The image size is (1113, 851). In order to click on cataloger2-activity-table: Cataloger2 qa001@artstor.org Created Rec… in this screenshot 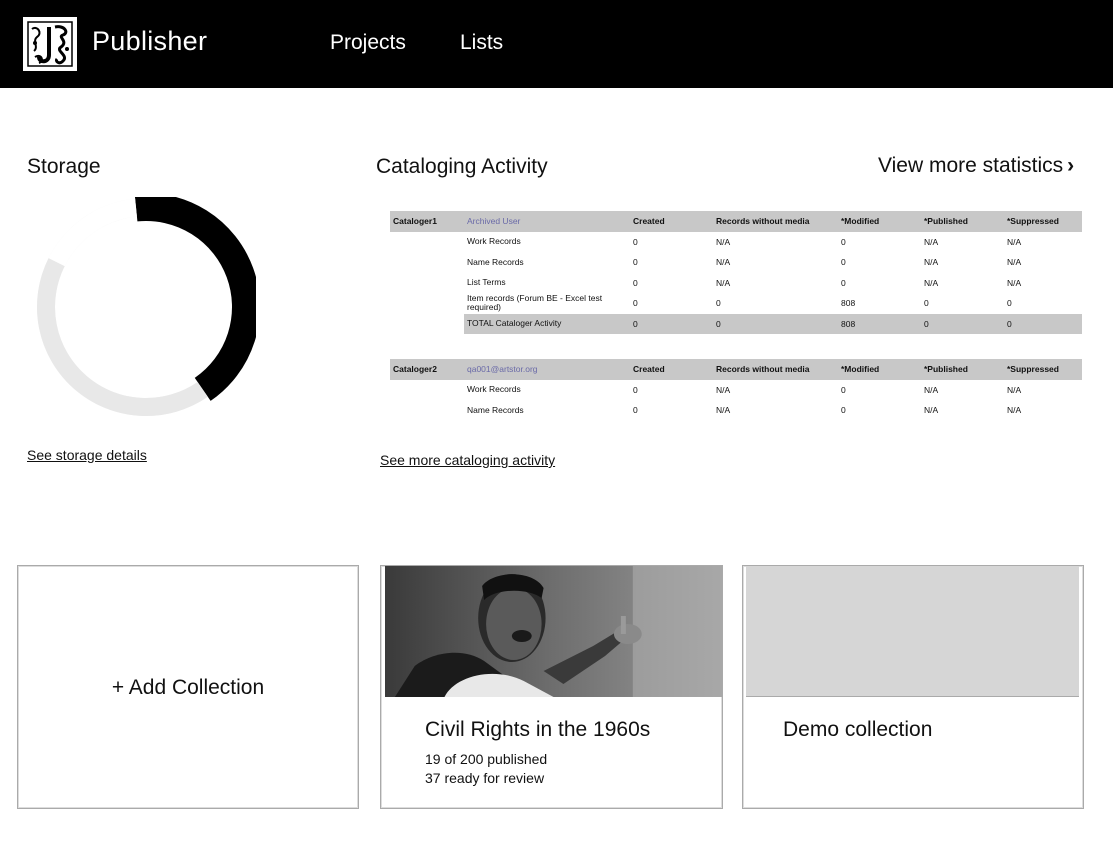, I will do `click(736, 390)`.